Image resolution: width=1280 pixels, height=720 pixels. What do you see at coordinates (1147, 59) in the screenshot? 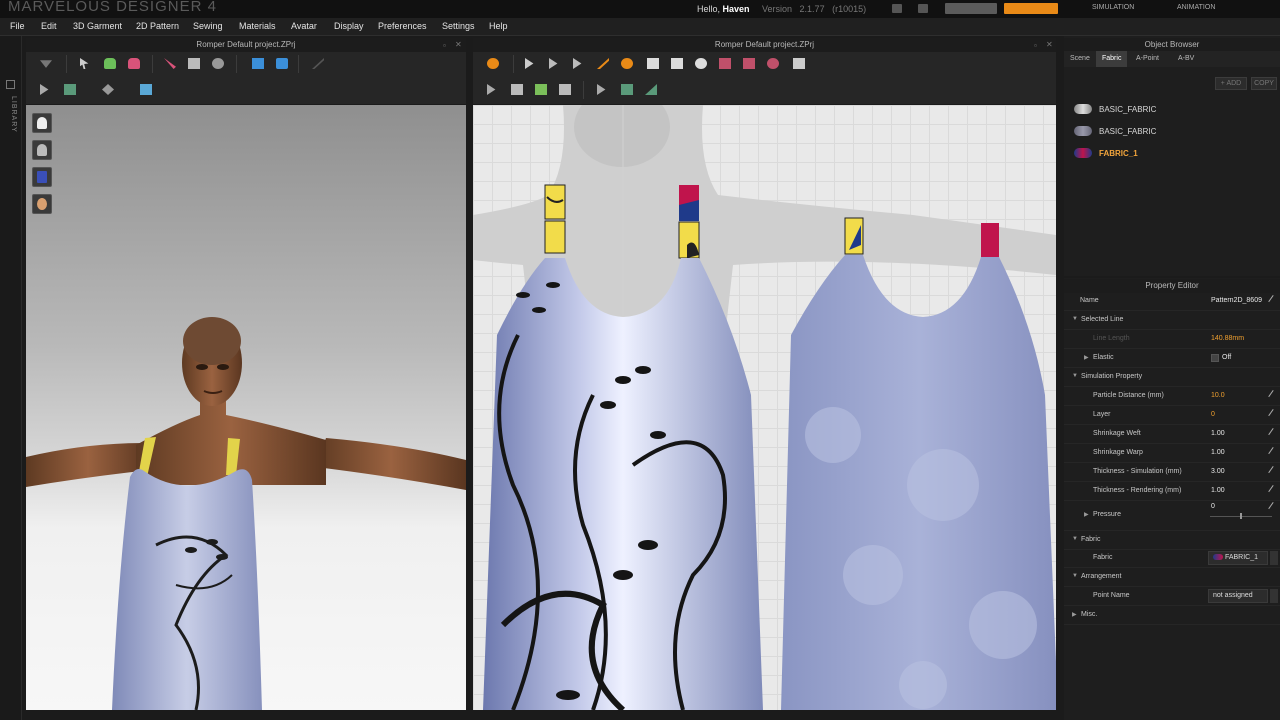
I see `tab-a-point: A-Point` at bounding box center [1147, 59].